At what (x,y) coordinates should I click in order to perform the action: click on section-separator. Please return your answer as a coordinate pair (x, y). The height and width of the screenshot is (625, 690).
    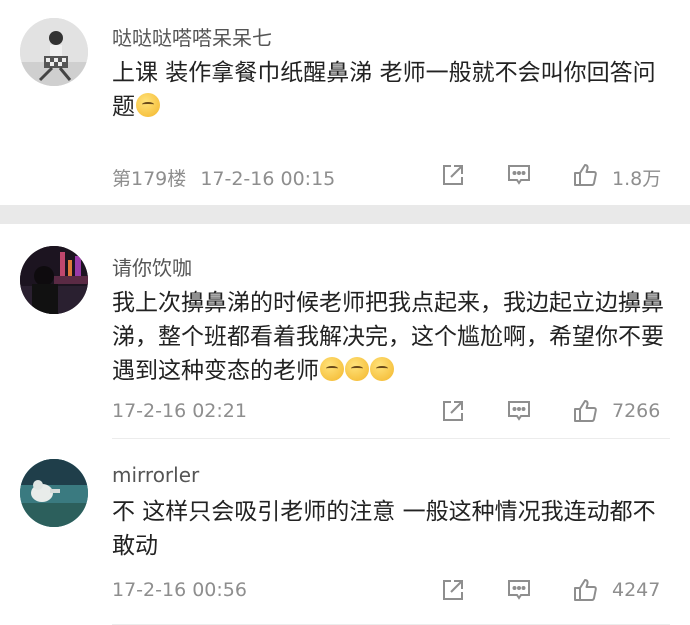
    Looking at the image, I should click on (345, 214).